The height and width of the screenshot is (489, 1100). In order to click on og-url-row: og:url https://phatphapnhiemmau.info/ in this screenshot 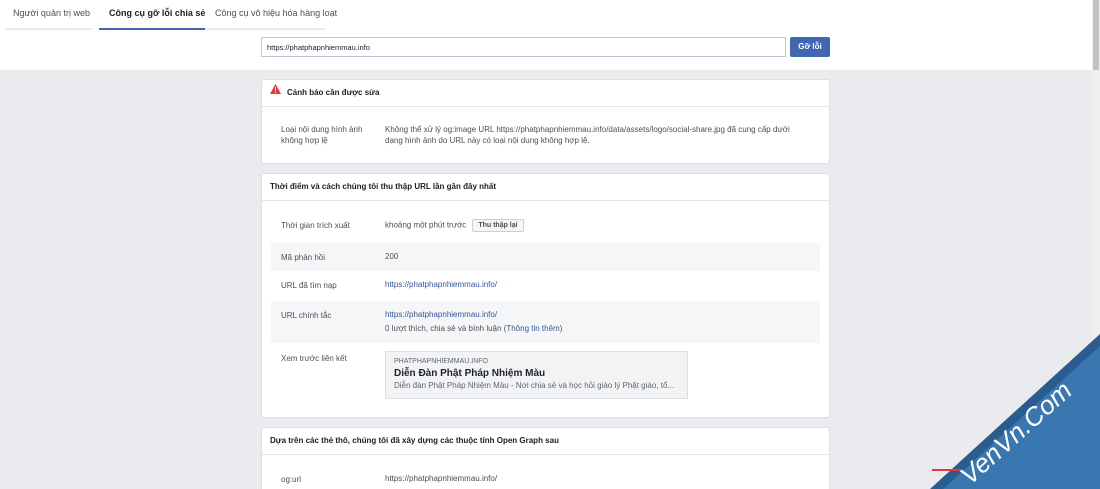, I will do `click(545, 480)`.